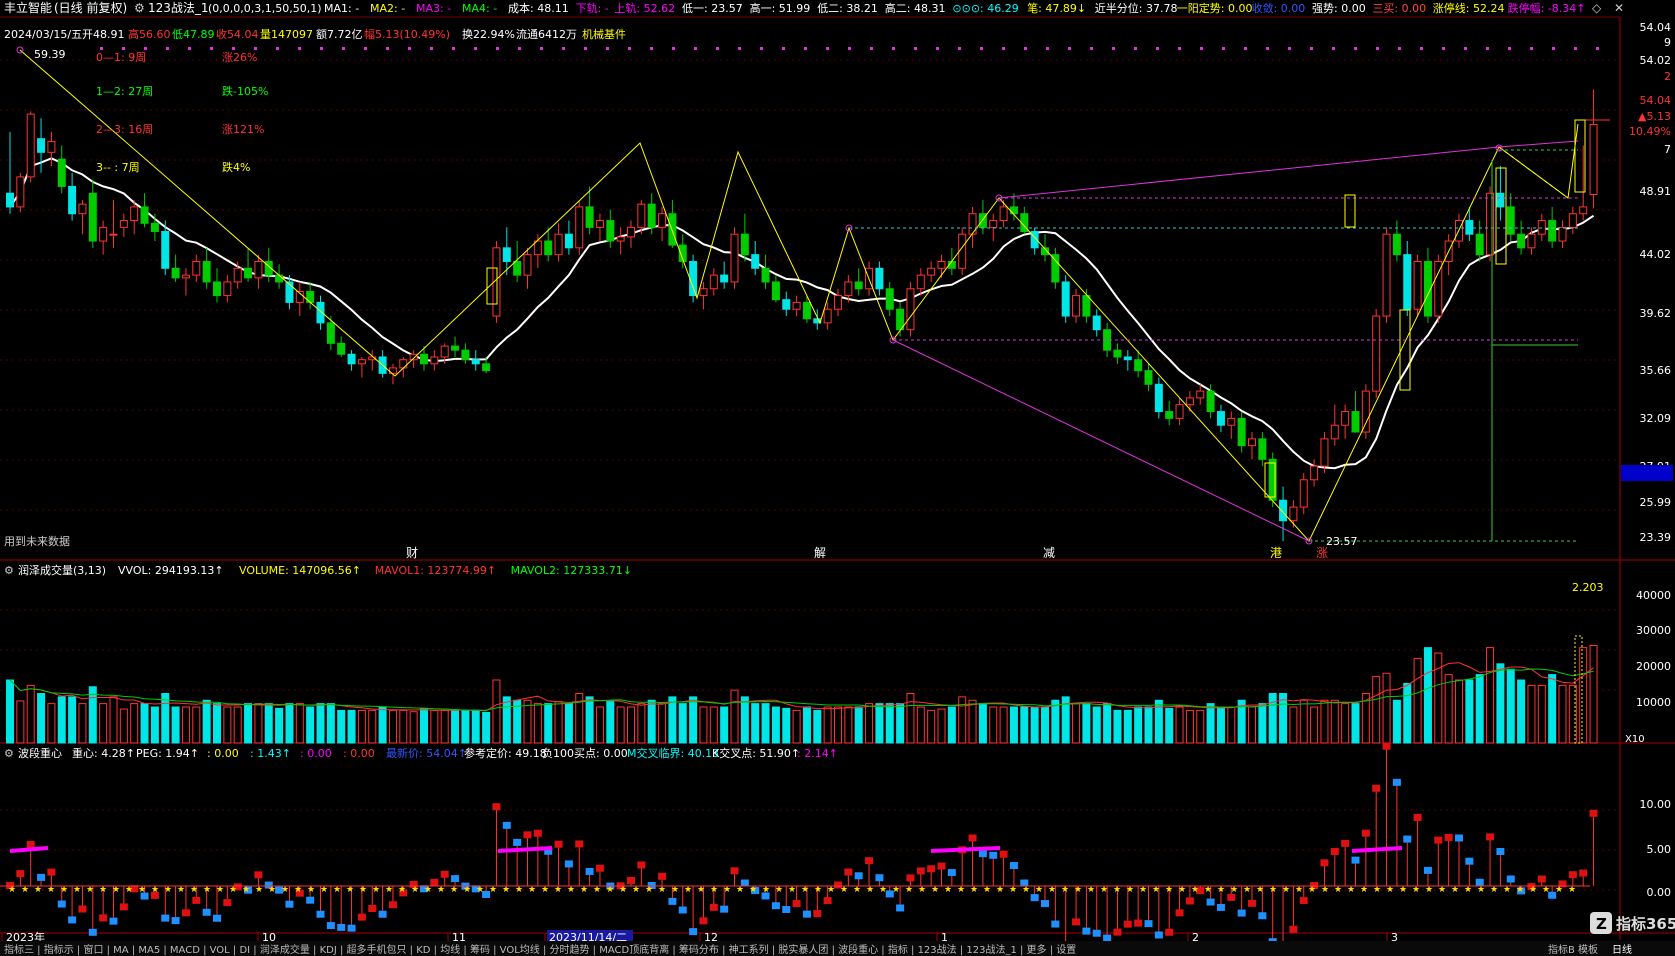 The width and height of the screenshot is (1675, 956). I want to click on footer-period: 日线, so click(1622, 949).